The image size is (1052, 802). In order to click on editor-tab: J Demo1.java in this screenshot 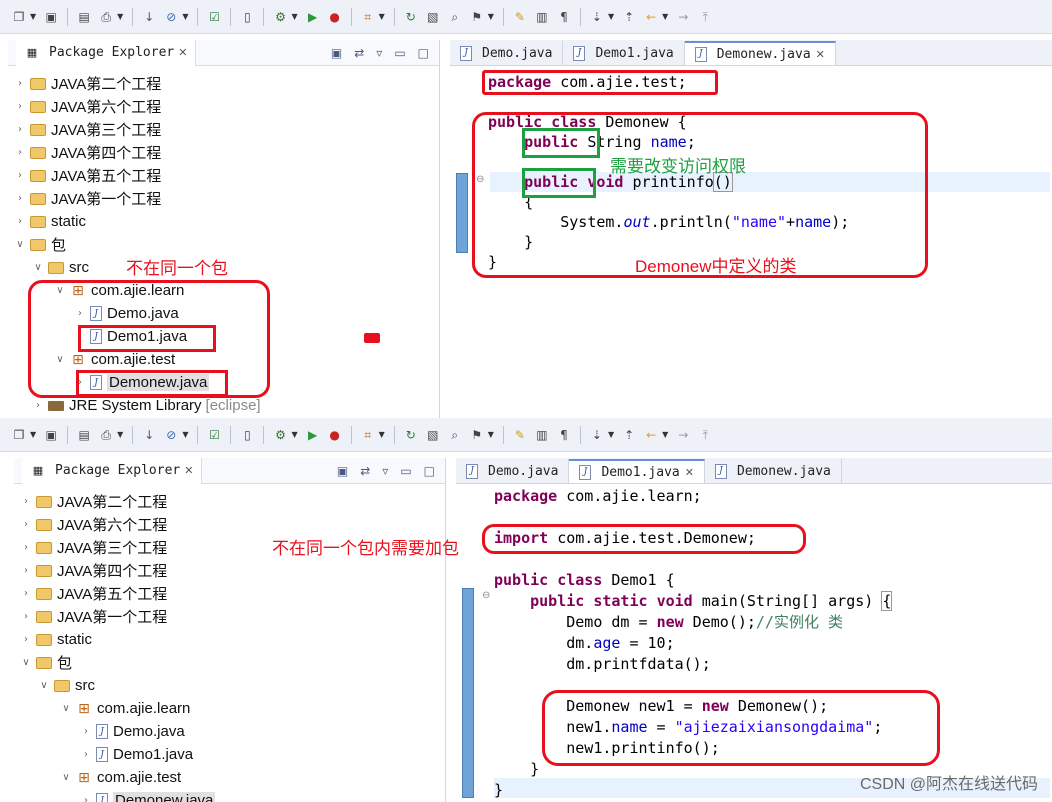, I will do `click(624, 53)`.